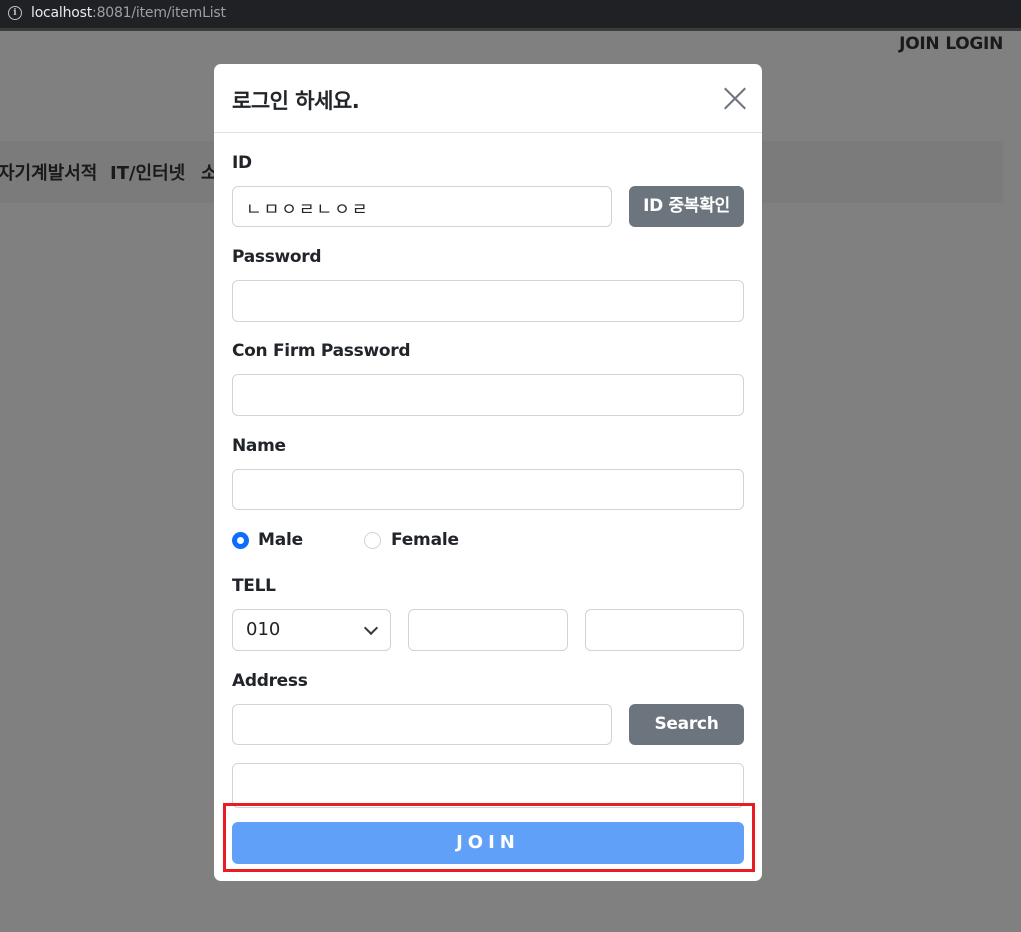 Image resolution: width=1021 pixels, height=932 pixels. What do you see at coordinates (510, 15) in the screenshot?
I see `browser-address-bar: i localhost:8081/item/itemList` at bounding box center [510, 15].